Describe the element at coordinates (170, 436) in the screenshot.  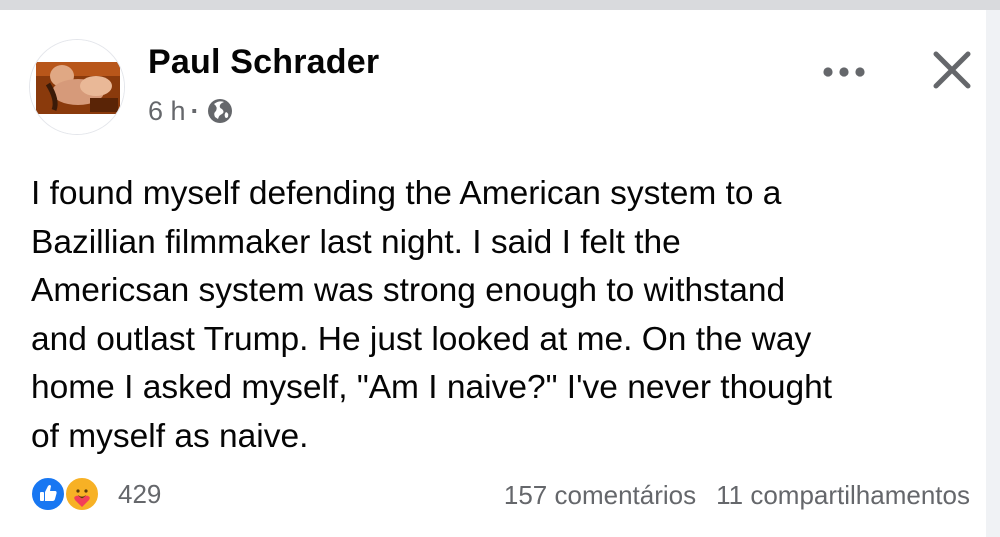
I see `post-text-line: of myself as naive.` at that location.